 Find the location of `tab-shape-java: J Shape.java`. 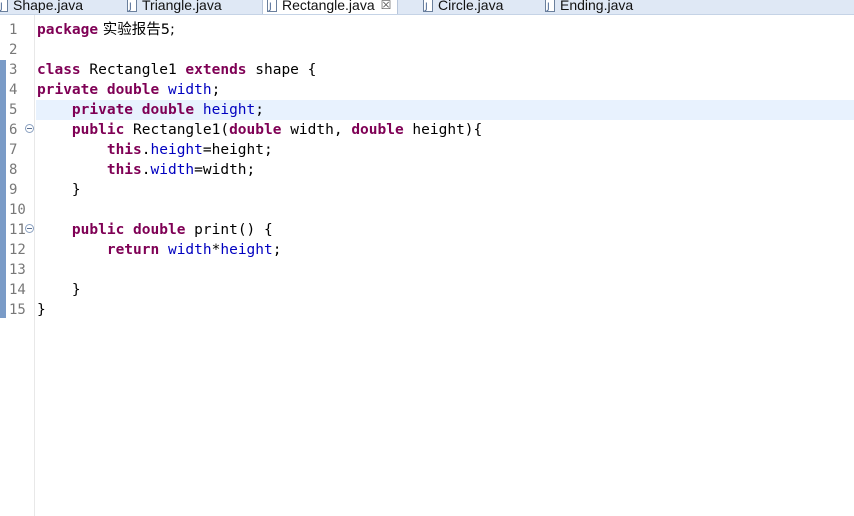

tab-shape-java: J Shape.java is located at coordinates (42, 7).